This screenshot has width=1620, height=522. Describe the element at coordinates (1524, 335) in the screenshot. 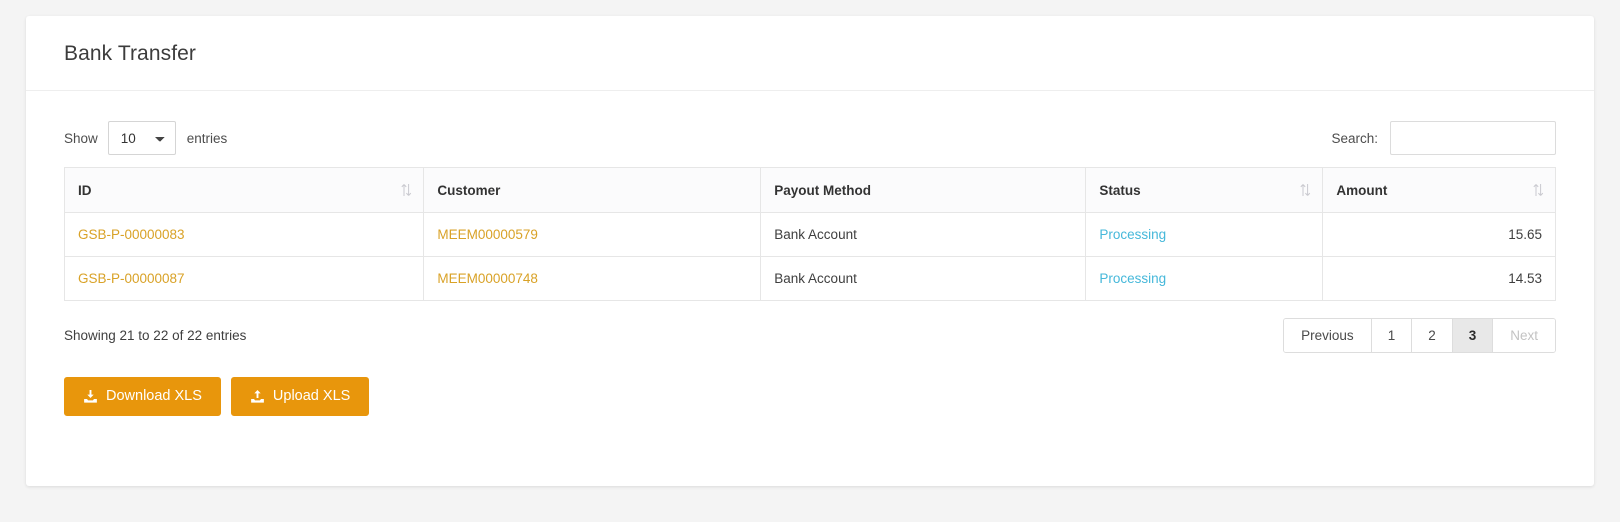

I see `pagination-next: Next` at that location.